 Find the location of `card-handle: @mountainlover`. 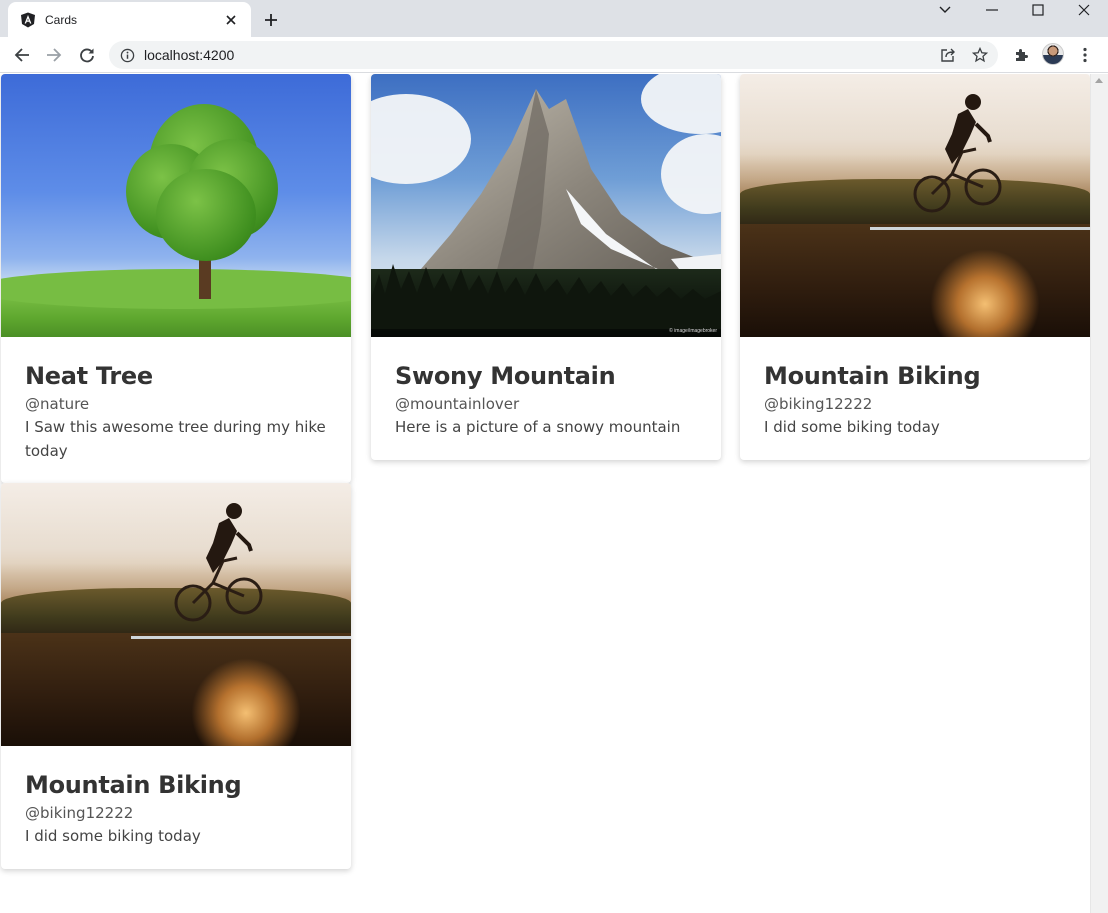

card-handle: @mountainlover is located at coordinates (457, 404).